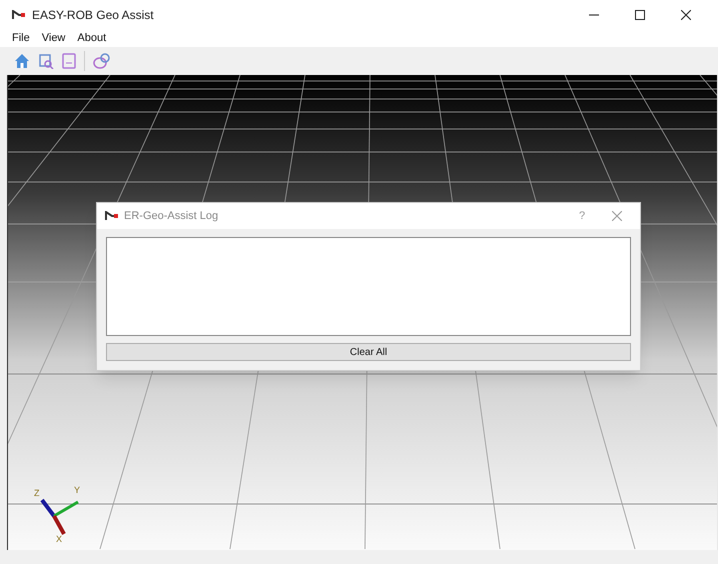 Image resolution: width=718 pixels, height=564 pixels. I want to click on zoom-window-icon, so click(46, 61).